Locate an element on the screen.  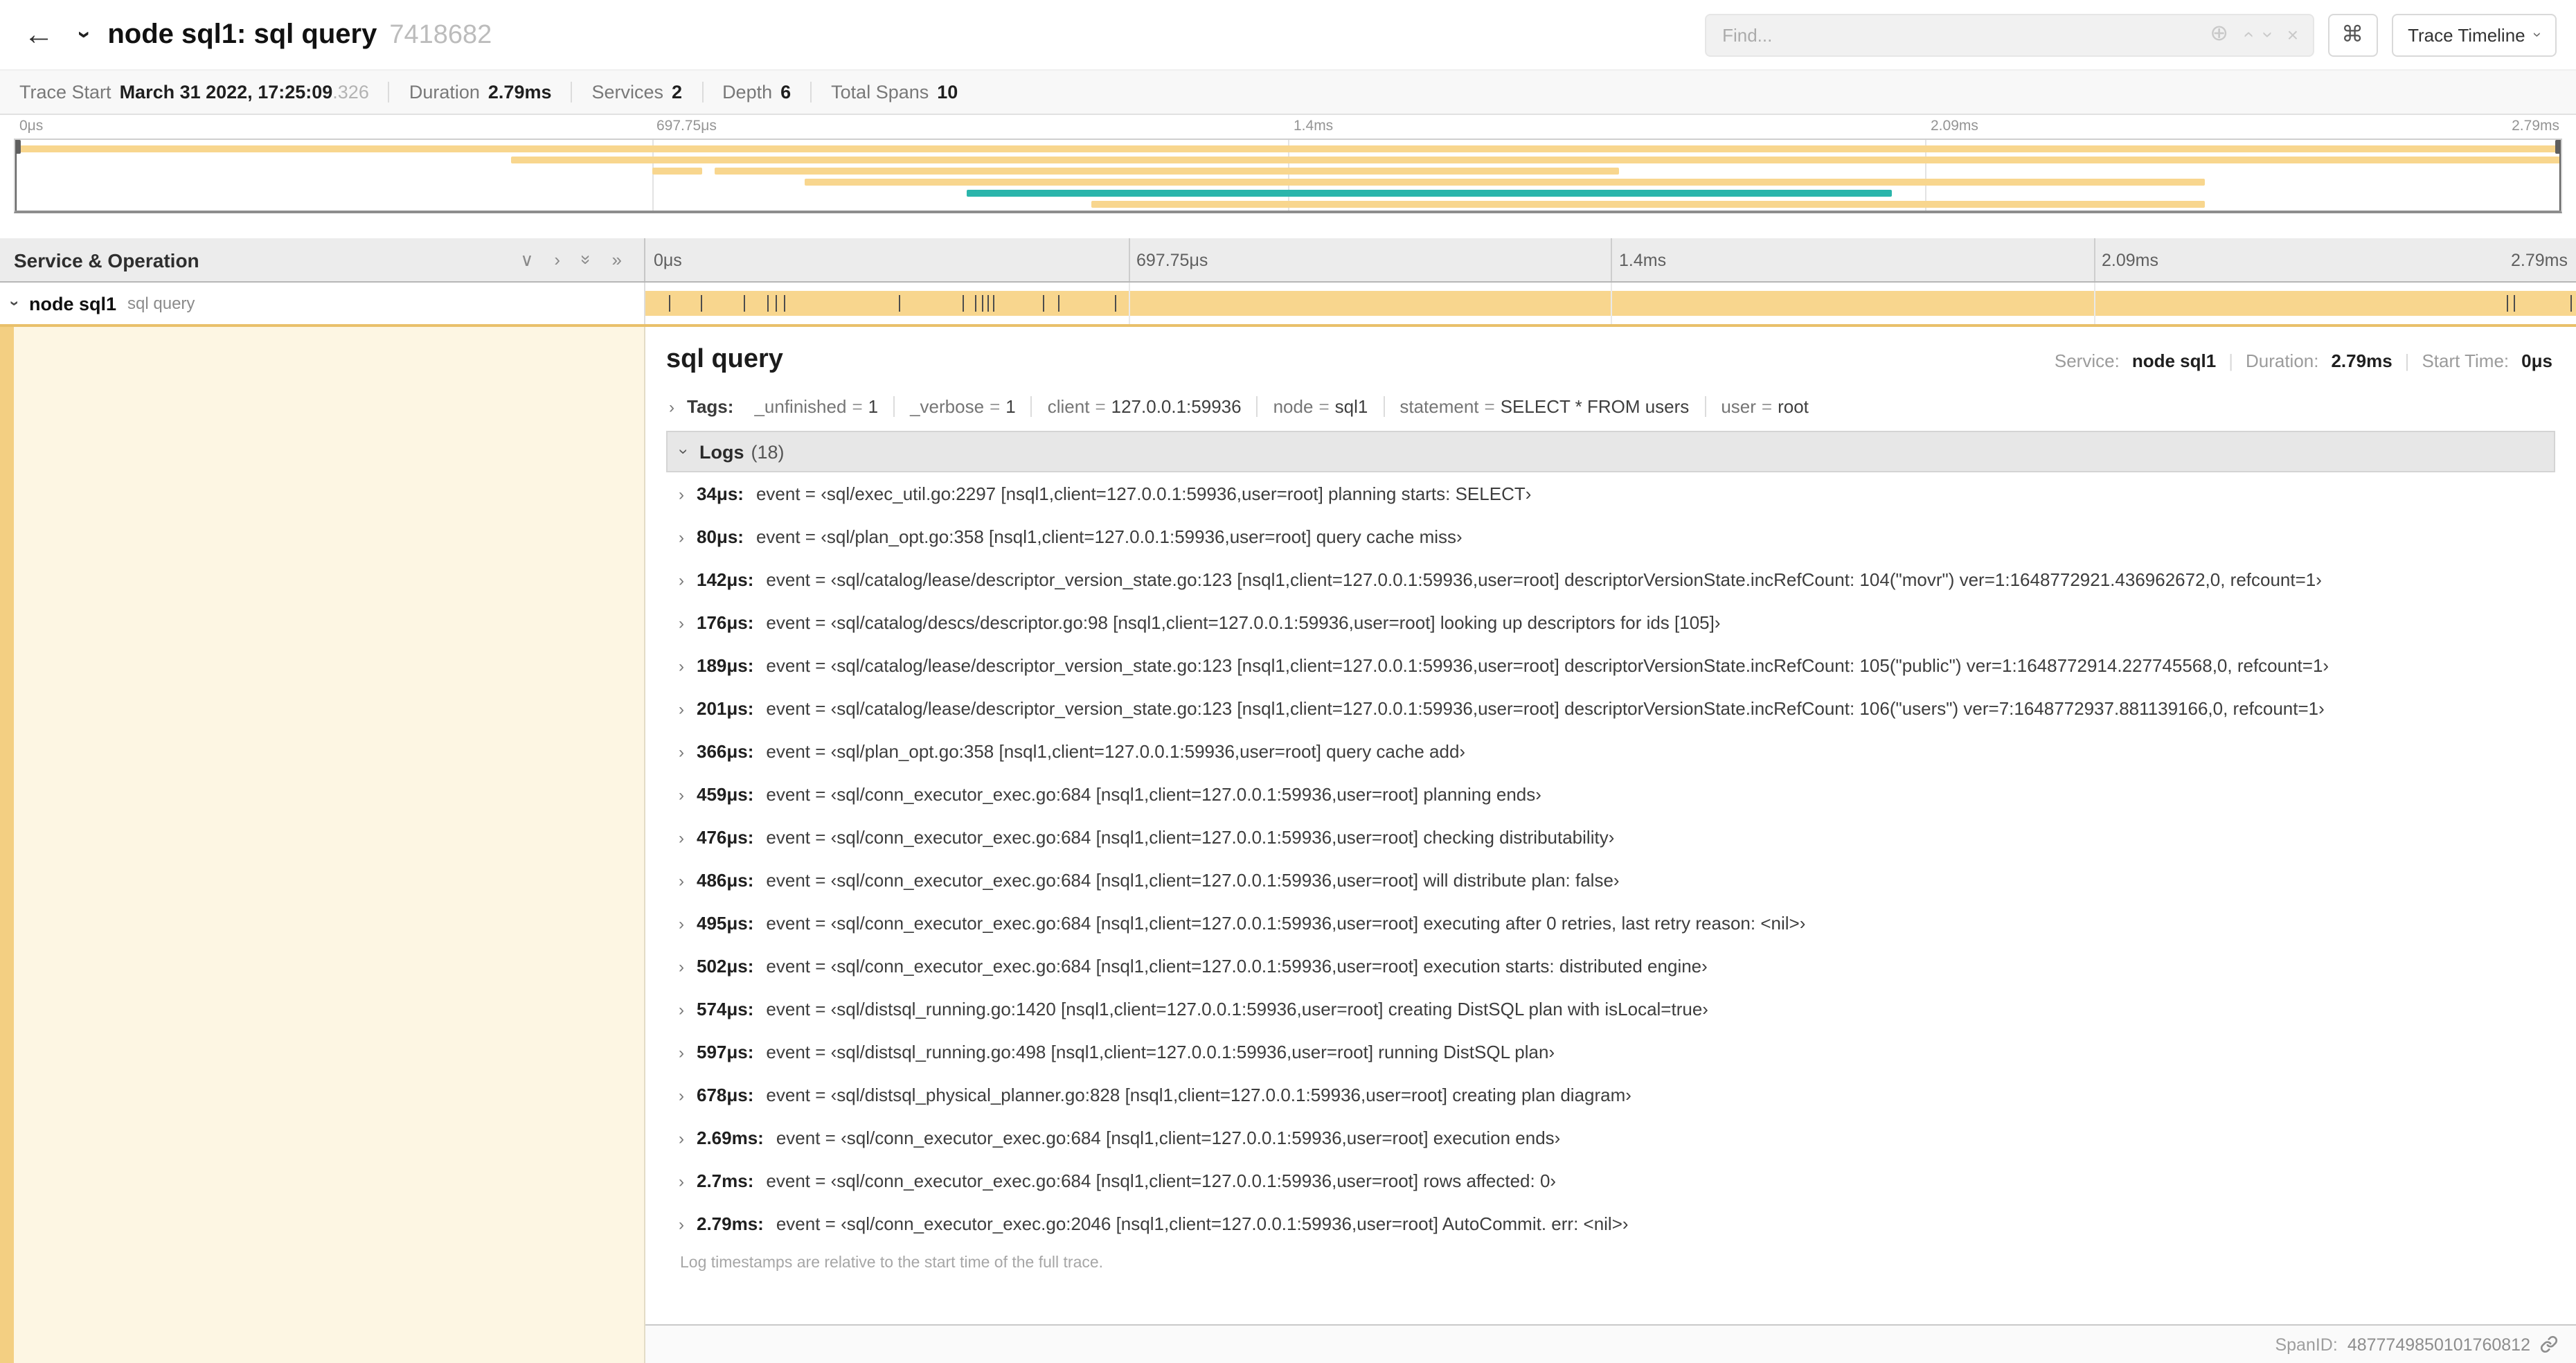
minimap-left-scrubber is located at coordinates (18, 176).